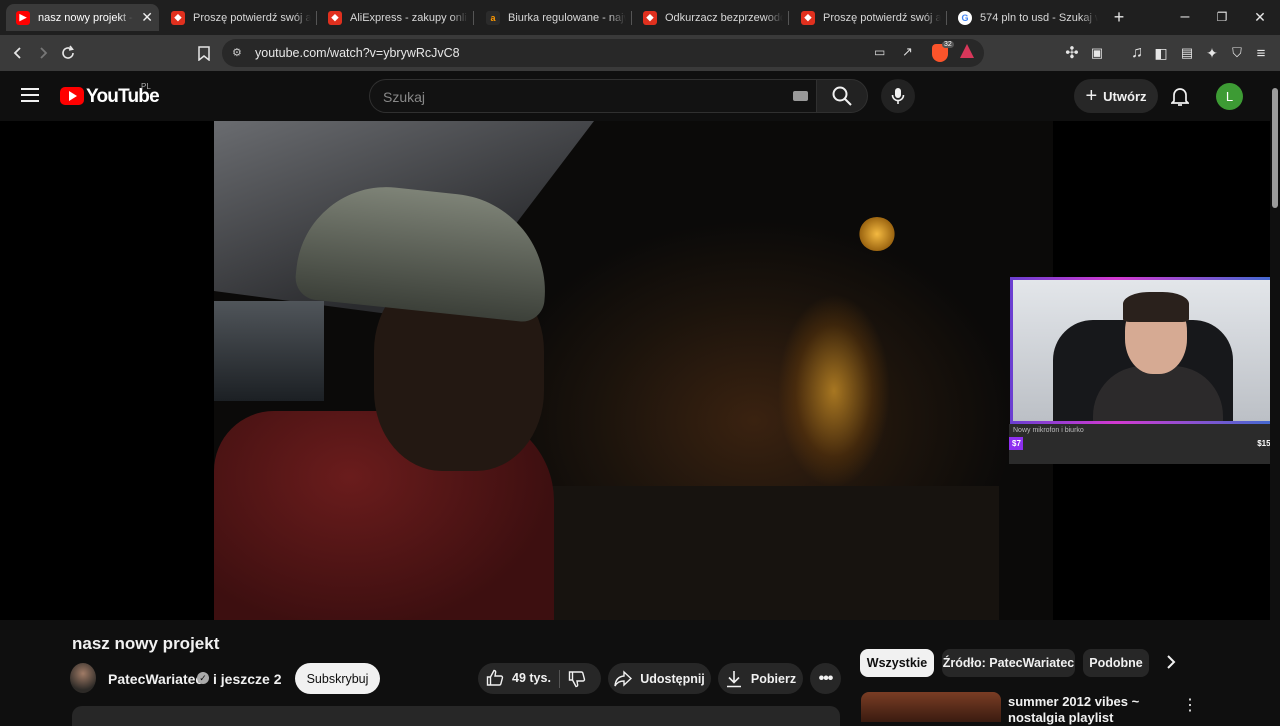  I want to click on search-icon, so click(842, 96).